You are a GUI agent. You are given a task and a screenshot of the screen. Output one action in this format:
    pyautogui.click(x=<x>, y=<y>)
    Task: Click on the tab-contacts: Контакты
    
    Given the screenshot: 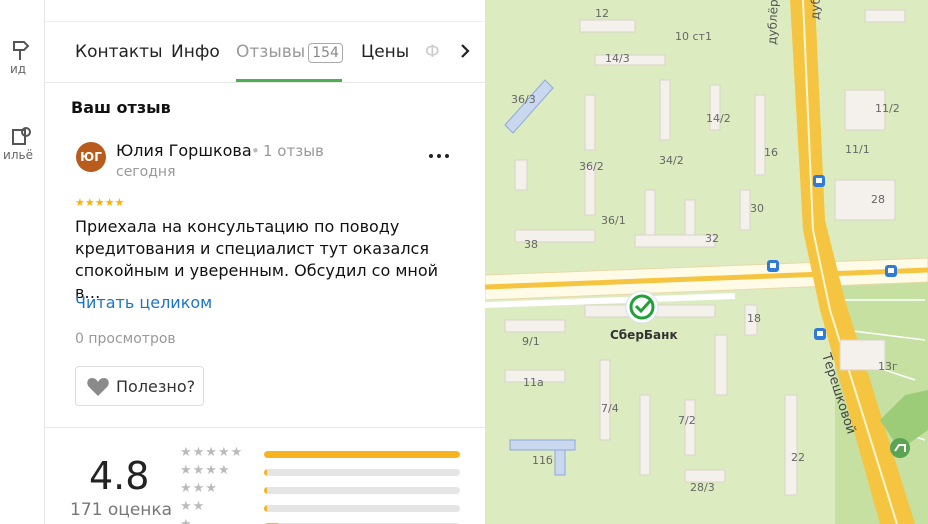 What is the action you would take?
    pyautogui.click(x=119, y=52)
    